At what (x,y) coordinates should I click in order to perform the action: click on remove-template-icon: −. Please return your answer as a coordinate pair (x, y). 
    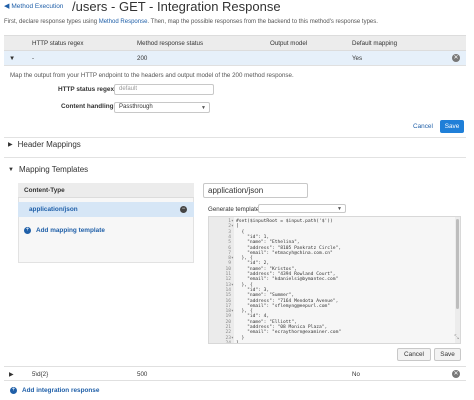
    Looking at the image, I should click on (183, 209).